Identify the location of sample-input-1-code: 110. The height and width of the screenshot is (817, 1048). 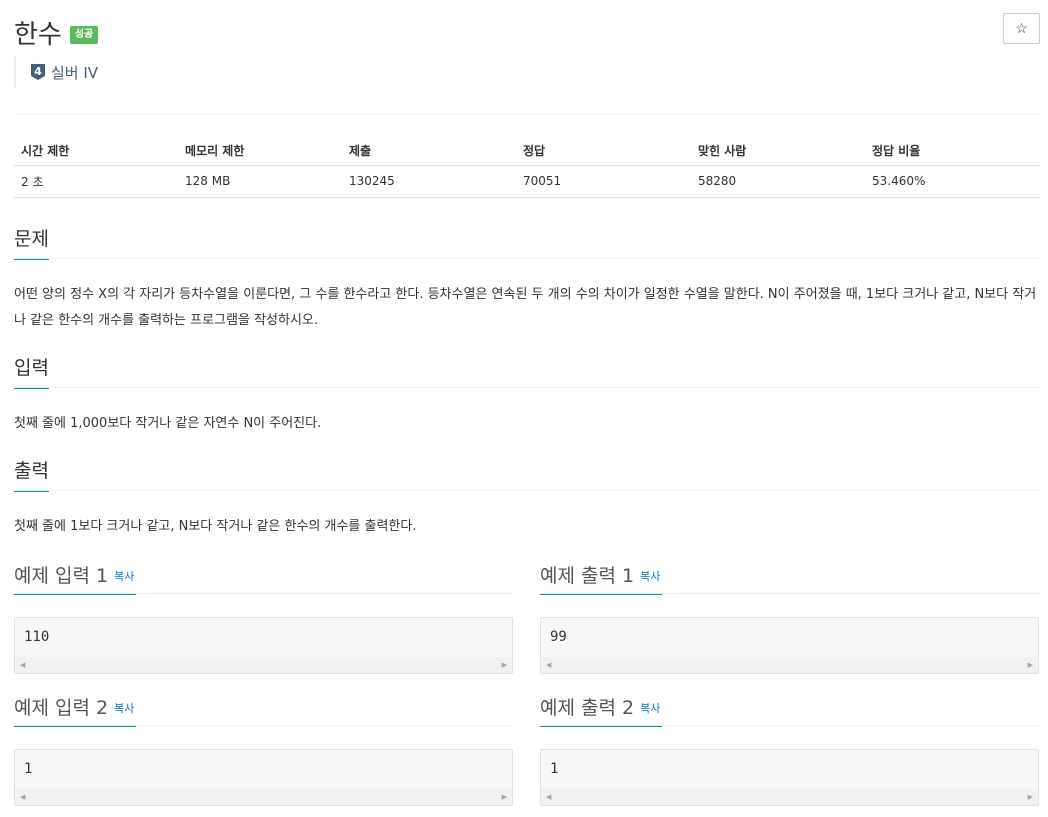
(37, 637).